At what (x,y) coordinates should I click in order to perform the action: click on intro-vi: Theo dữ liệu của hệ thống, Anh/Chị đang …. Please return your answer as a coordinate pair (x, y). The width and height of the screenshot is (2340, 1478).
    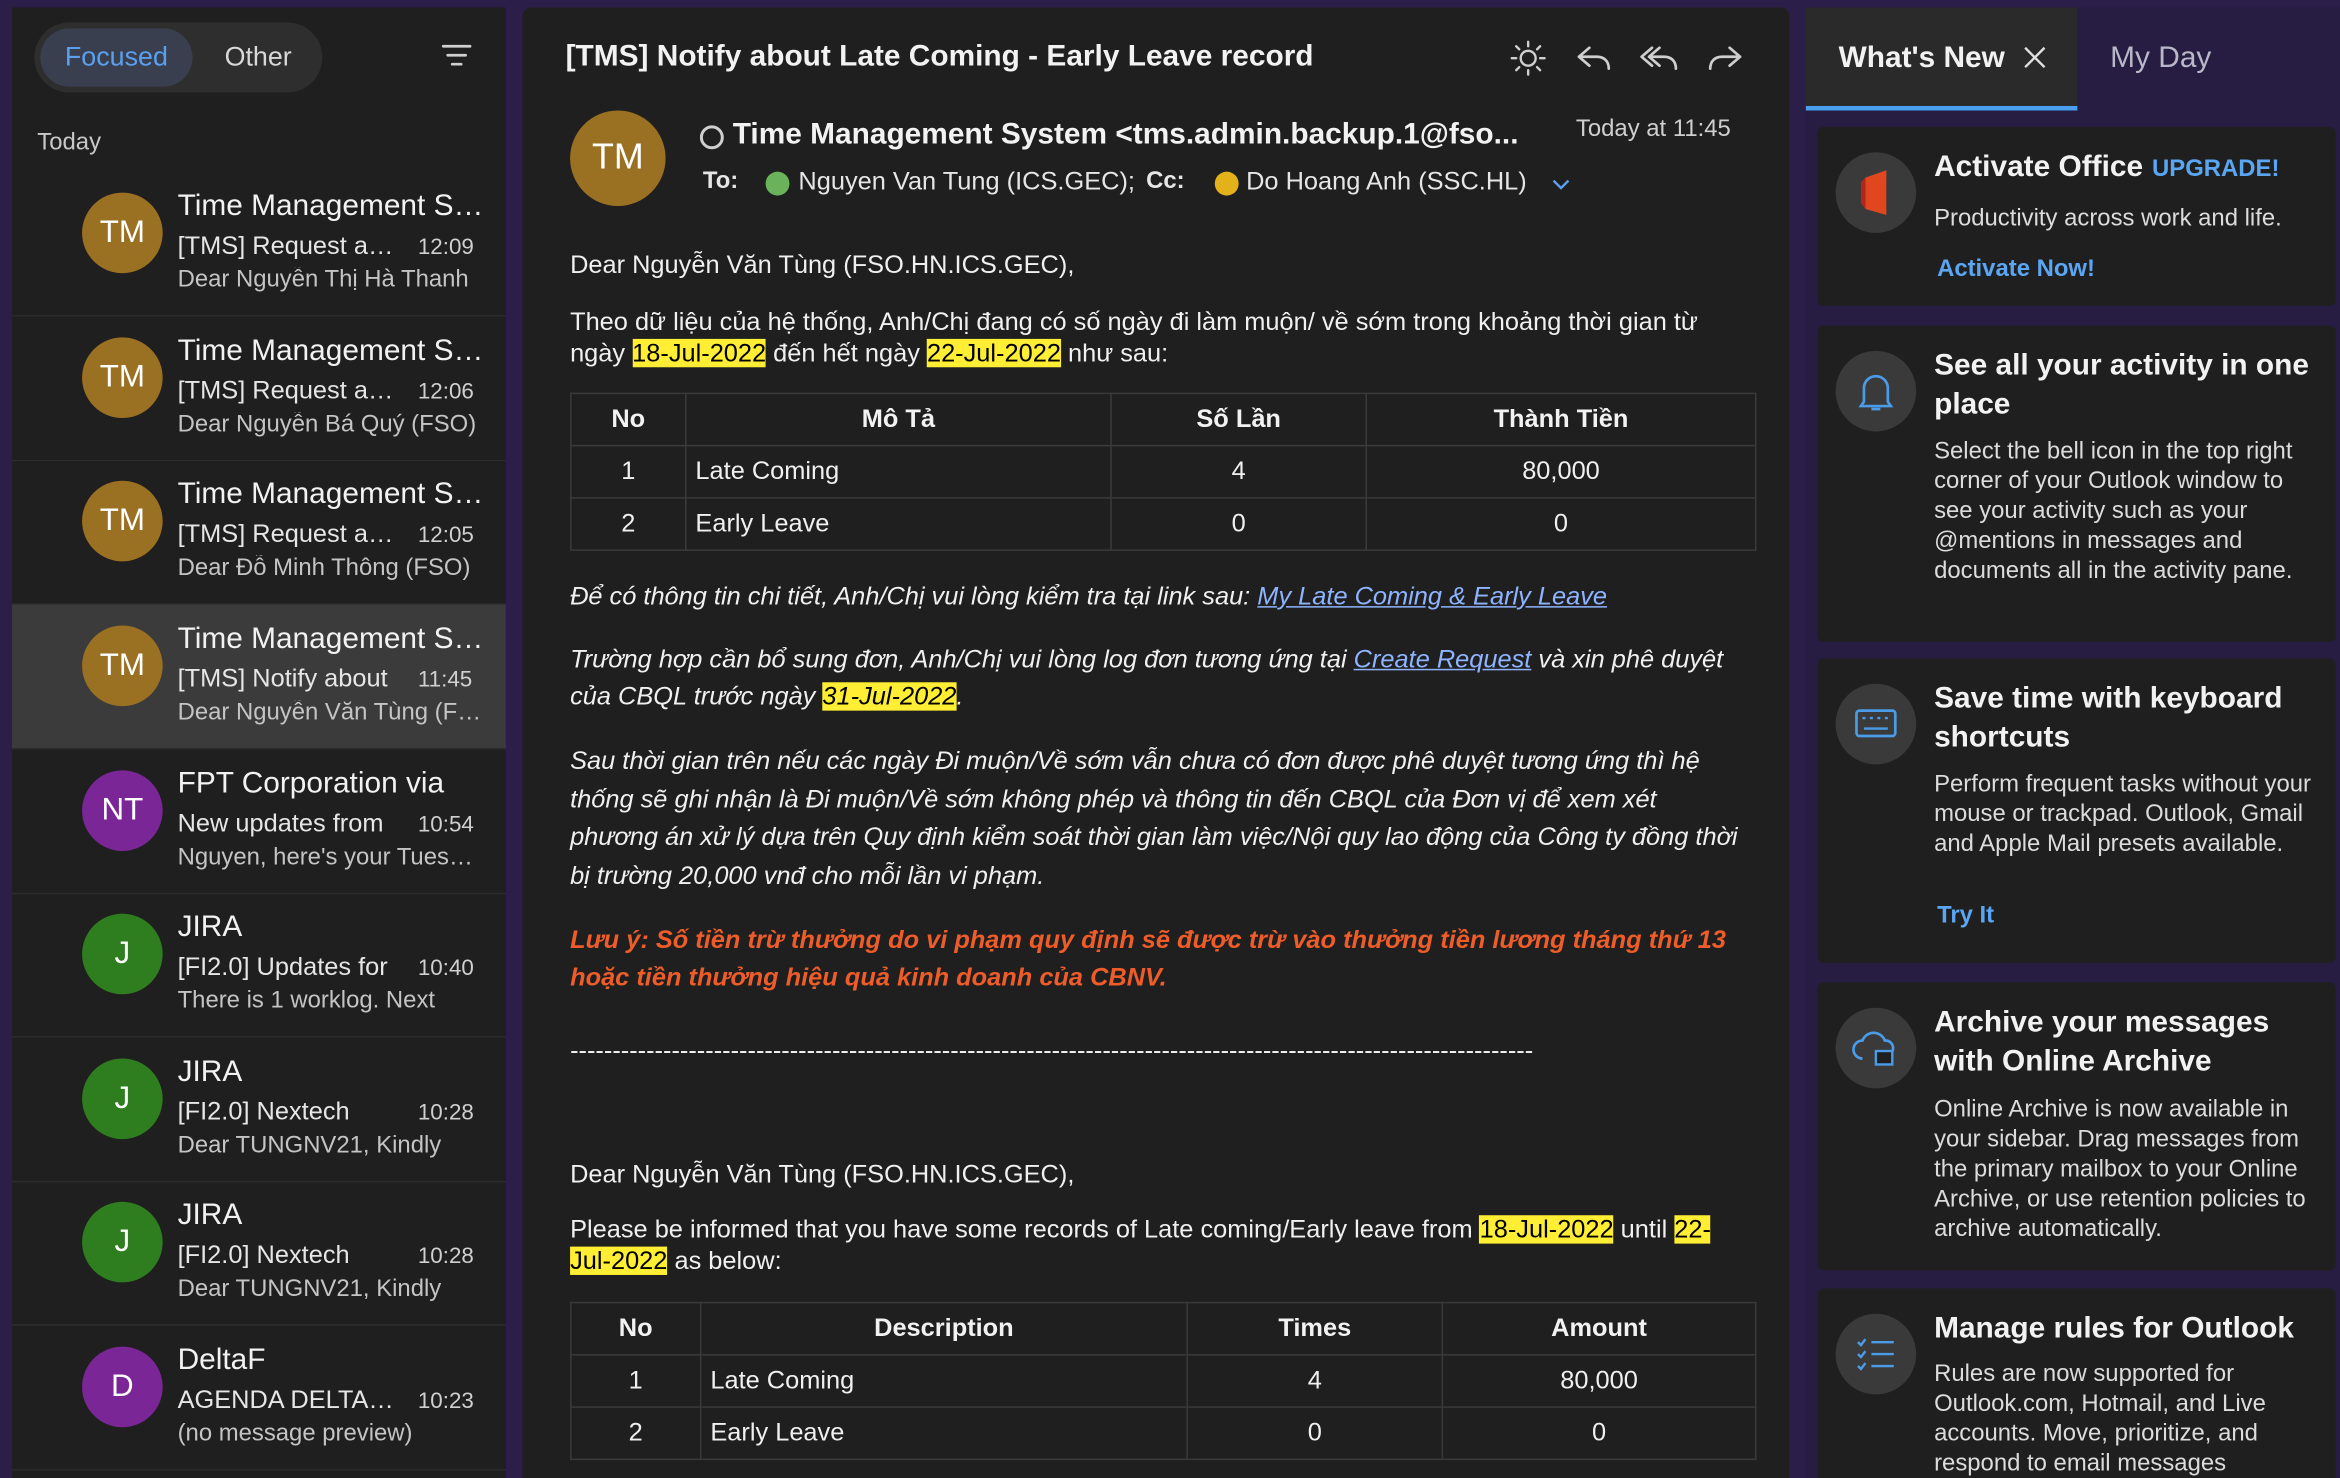
    Looking at the image, I should click on (1134, 337).